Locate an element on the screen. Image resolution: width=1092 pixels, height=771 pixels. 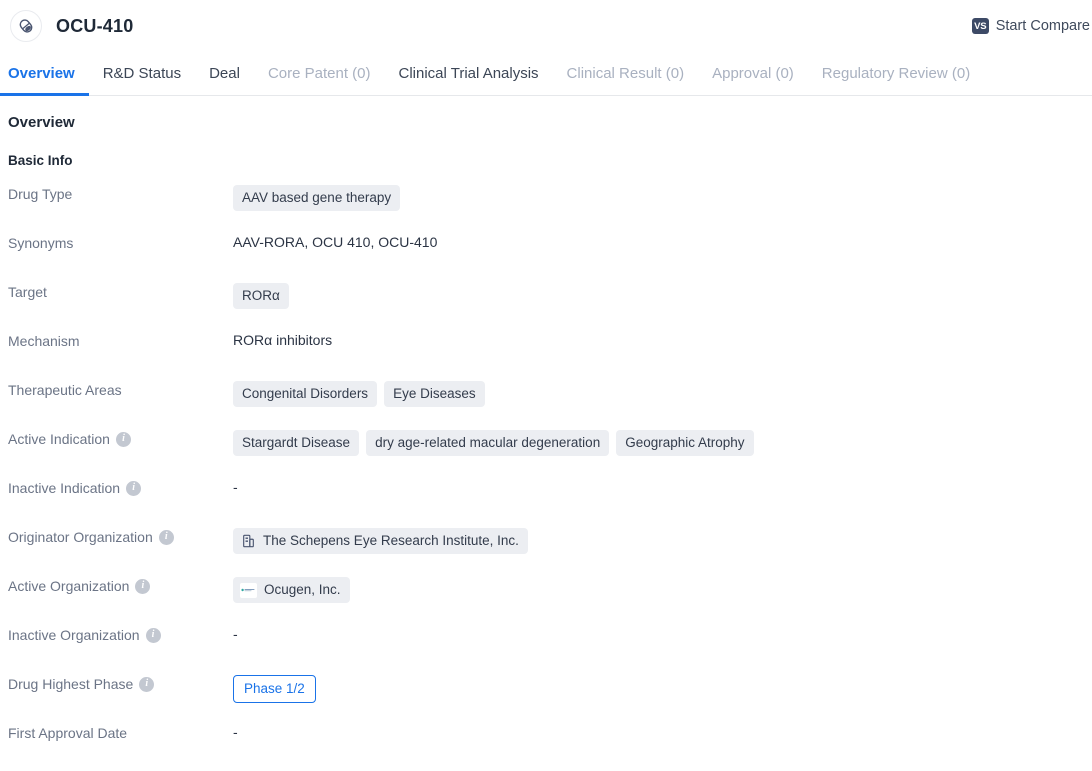
tab-regulatory-review: Regulatory Review (0) is located at coordinates (896, 73).